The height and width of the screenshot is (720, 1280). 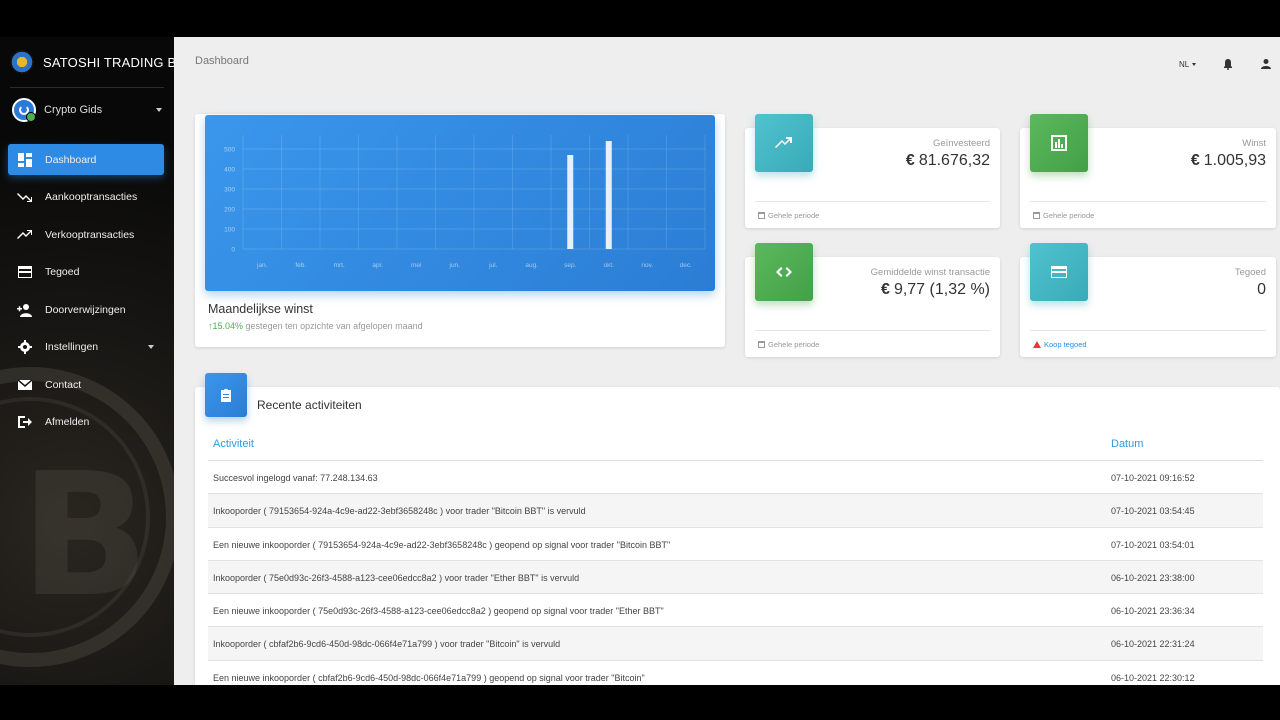 I want to click on x-tick-label: feb., so click(x=300, y=265).